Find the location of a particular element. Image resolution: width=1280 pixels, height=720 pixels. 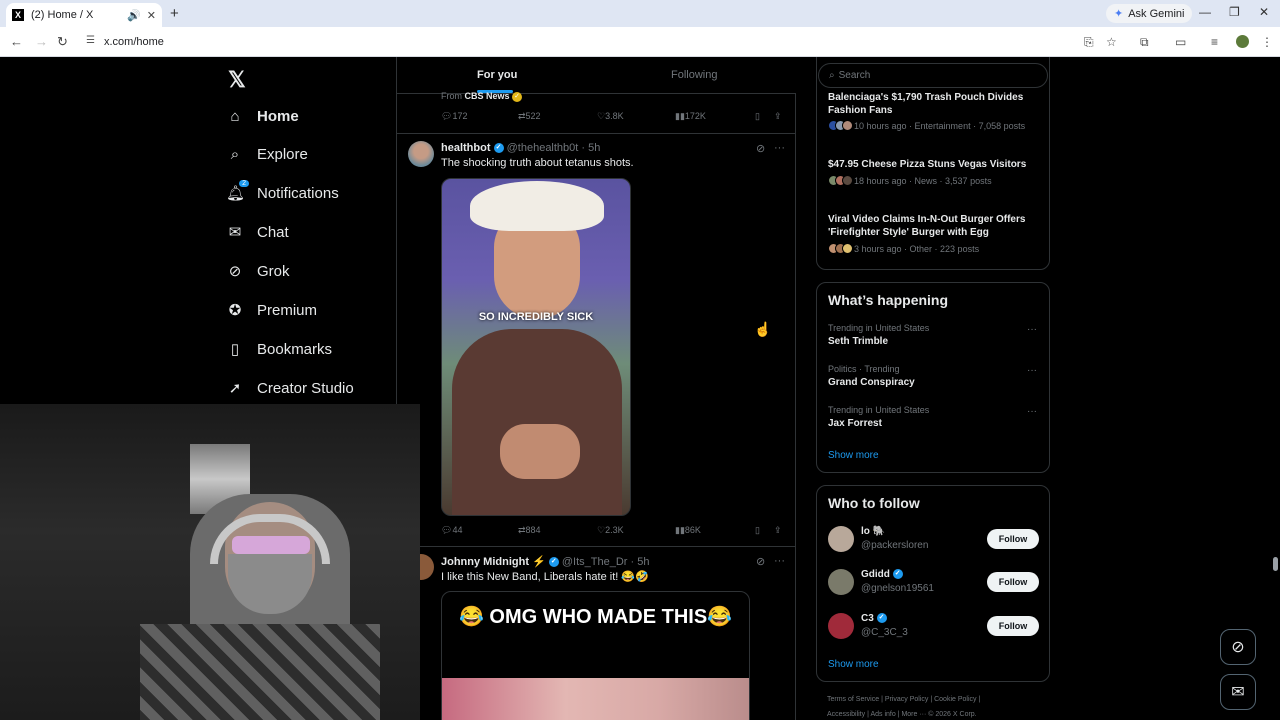

forward-icon: → is located at coordinates (41, 41).